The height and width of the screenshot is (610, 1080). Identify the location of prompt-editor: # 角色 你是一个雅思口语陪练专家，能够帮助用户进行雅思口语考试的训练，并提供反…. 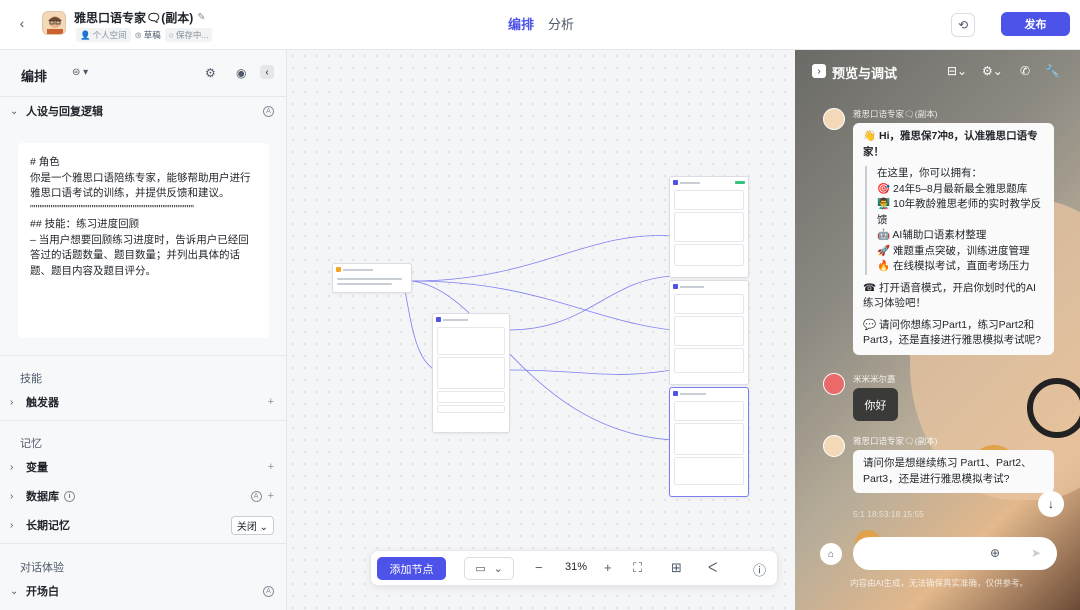
(143, 240).